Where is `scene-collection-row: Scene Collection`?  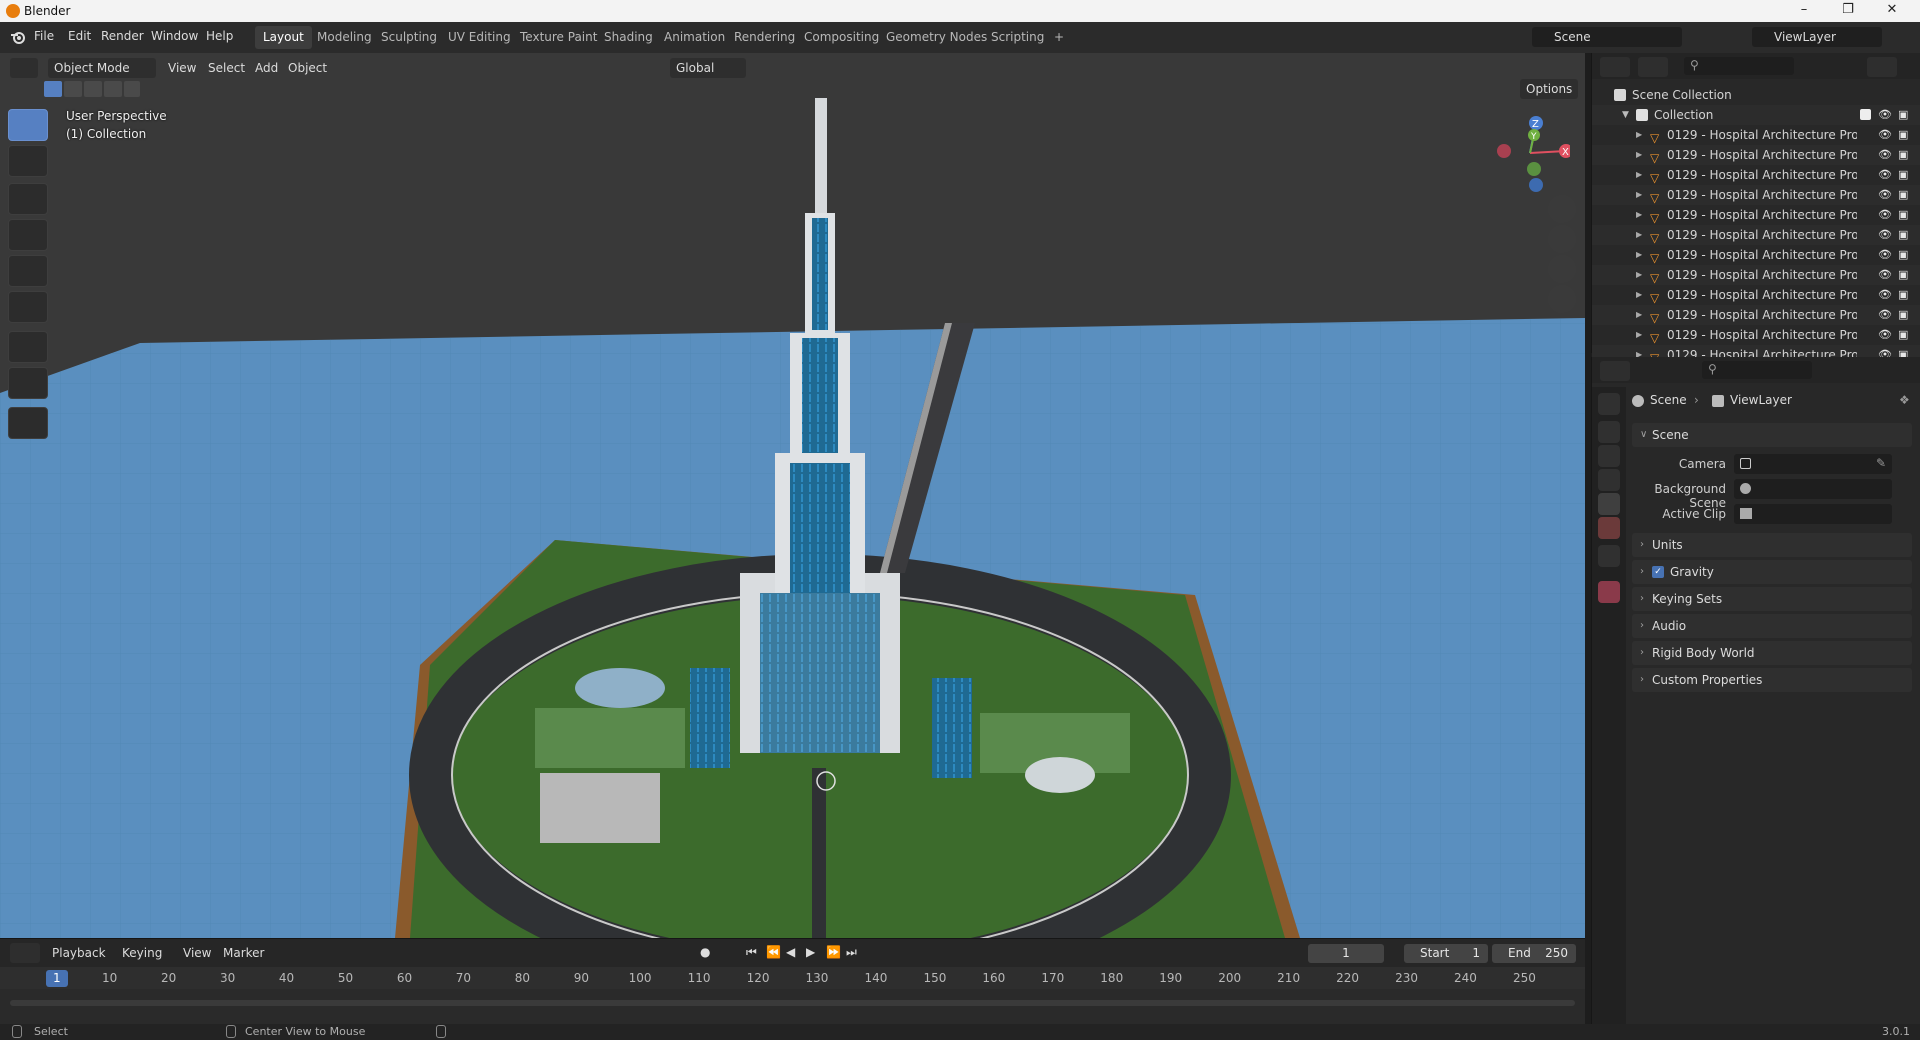
scene-collection-row: Scene Collection is located at coordinates (1756, 95).